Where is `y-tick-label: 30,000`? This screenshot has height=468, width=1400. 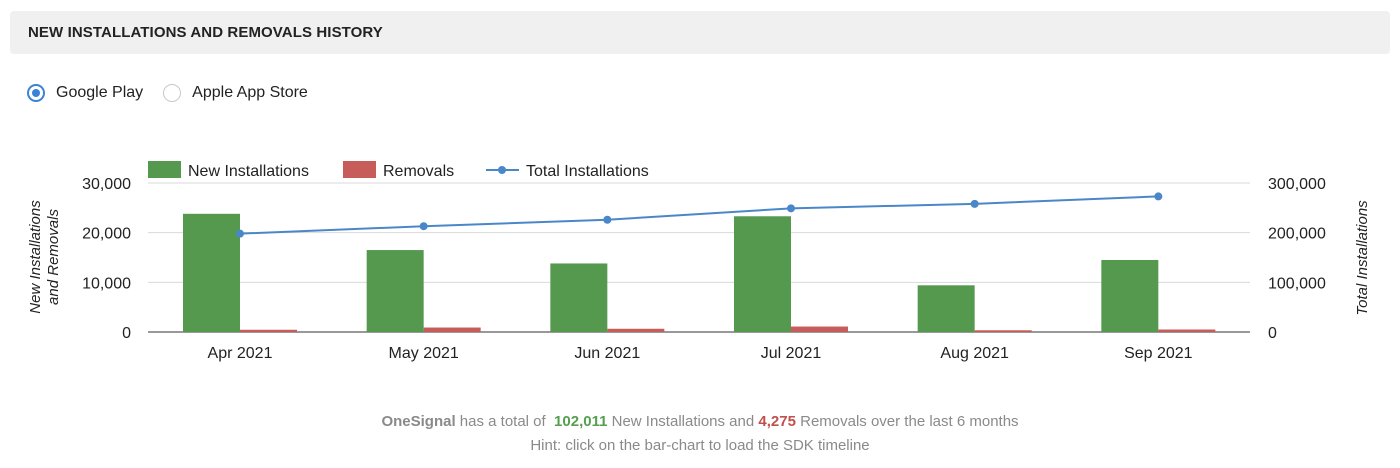 y-tick-label: 30,000 is located at coordinates (106, 184).